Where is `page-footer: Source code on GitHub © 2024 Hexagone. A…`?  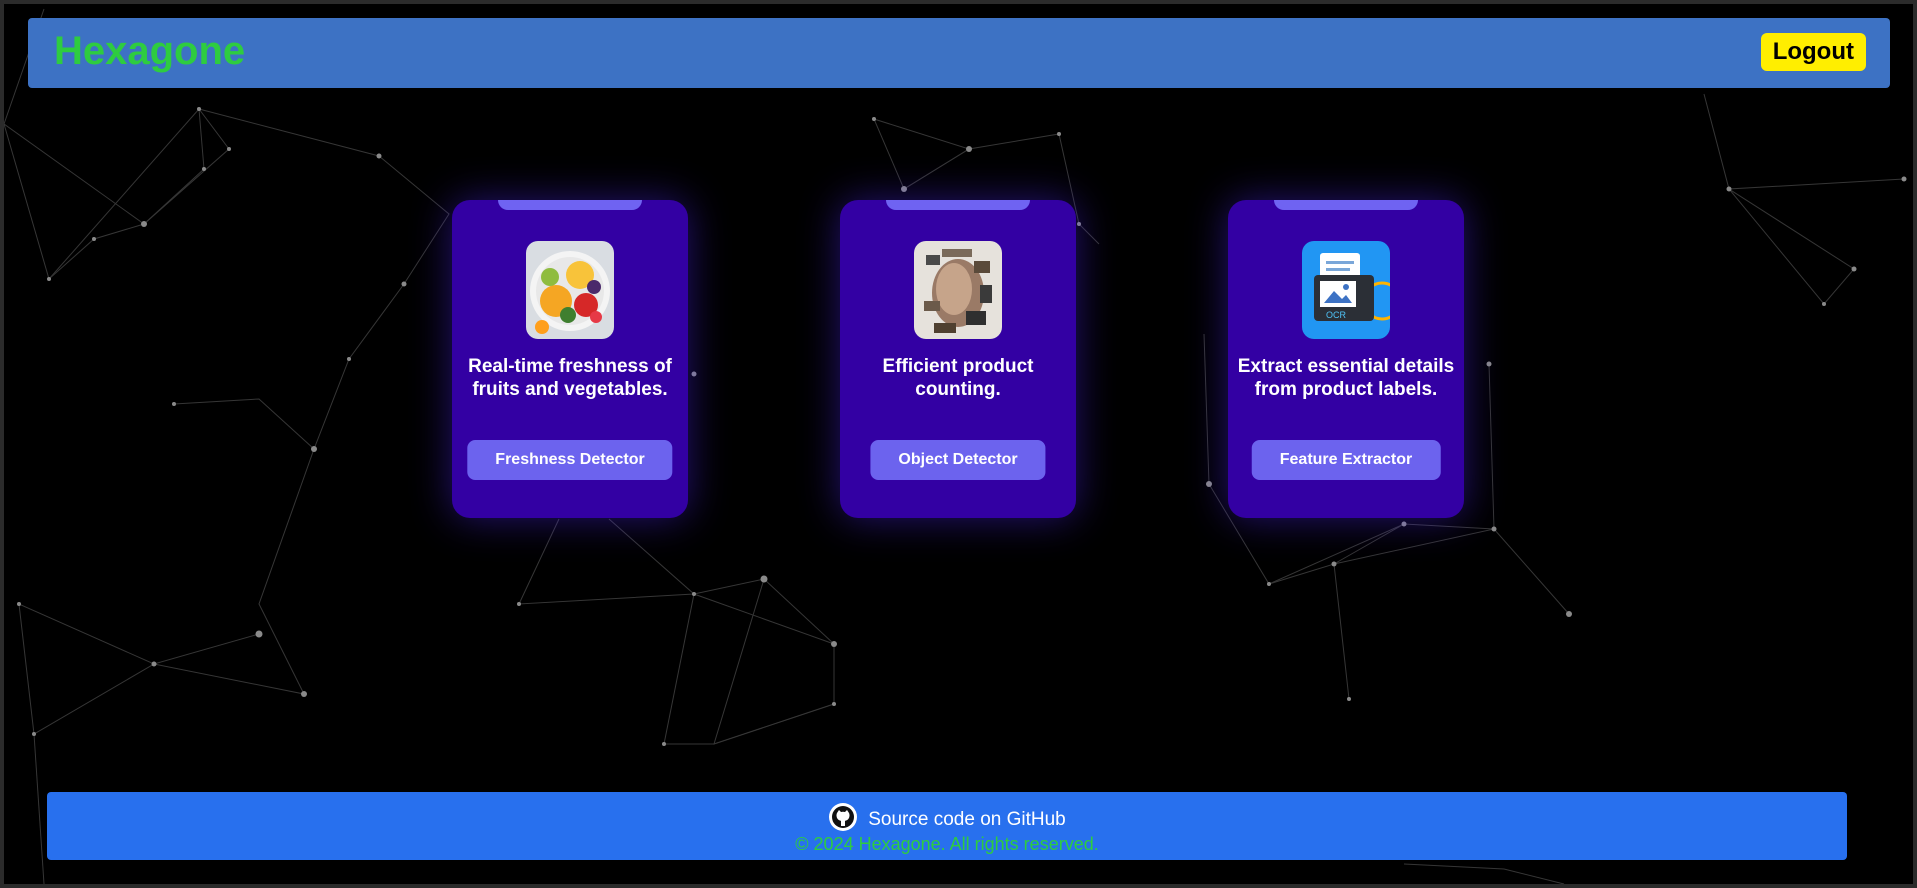
page-footer: Source code on GitHub © 2024 Hexagone. A… is located at coordinates (947, 826).